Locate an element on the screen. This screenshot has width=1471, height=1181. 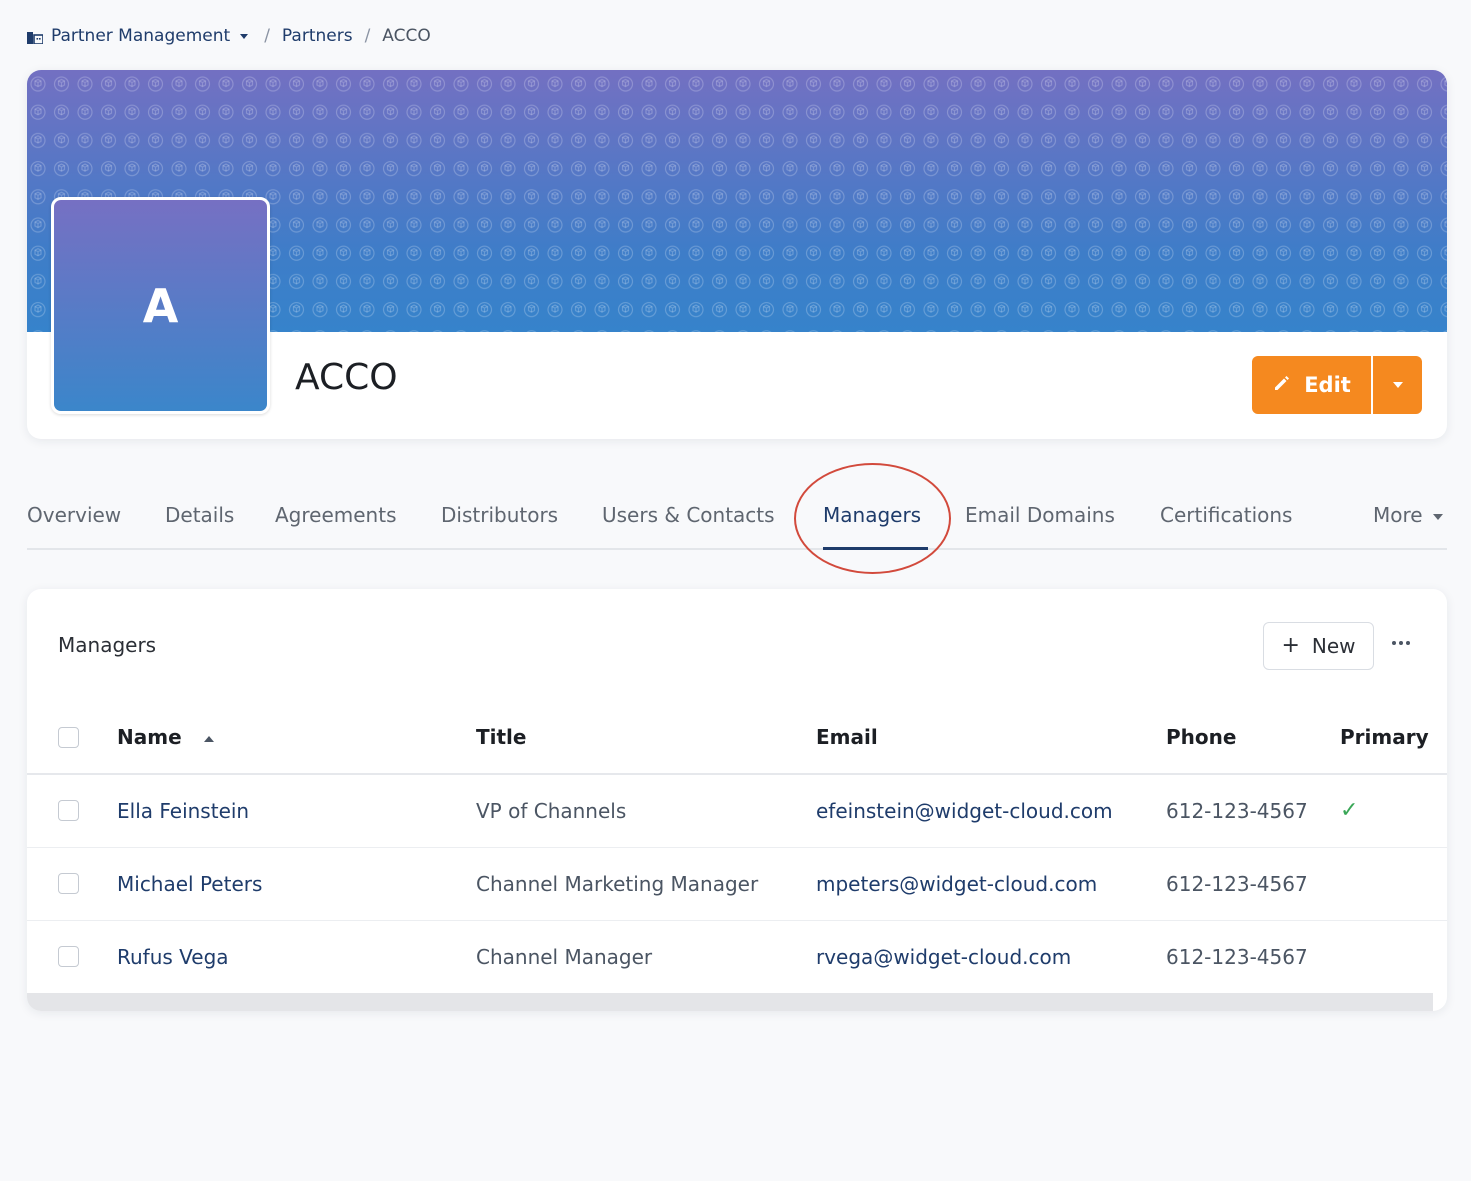
edit-dropdown-toggle is located at coordinates (1396, 385).